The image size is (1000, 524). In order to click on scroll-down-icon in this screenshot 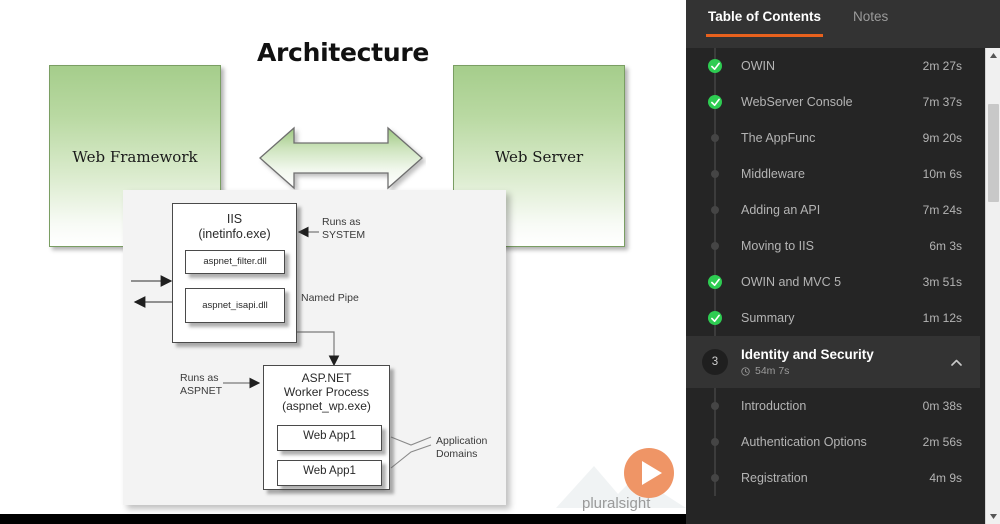, I will do `click(993, 516)`.